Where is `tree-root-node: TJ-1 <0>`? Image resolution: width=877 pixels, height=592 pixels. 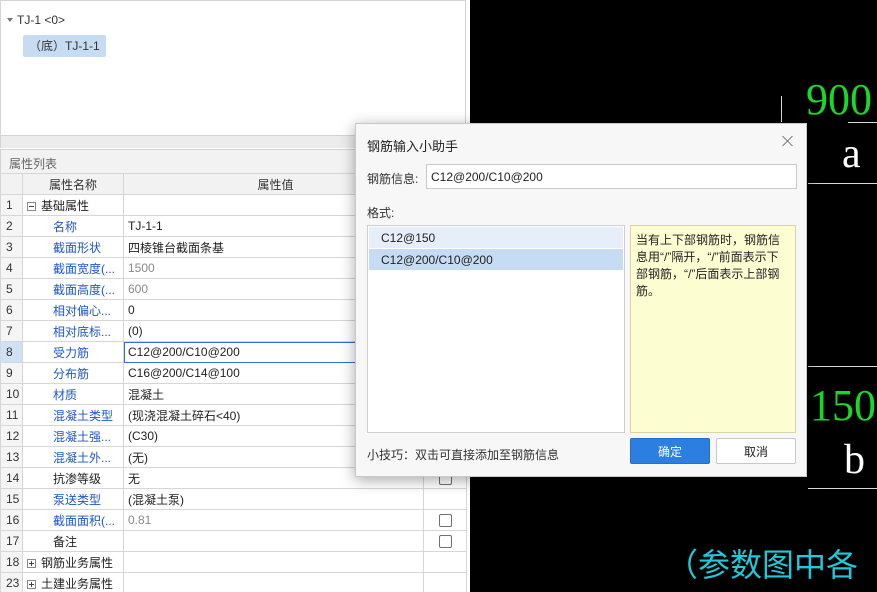
tree-root-node: TJ-1 <0> is located at coordinates (36, 20).